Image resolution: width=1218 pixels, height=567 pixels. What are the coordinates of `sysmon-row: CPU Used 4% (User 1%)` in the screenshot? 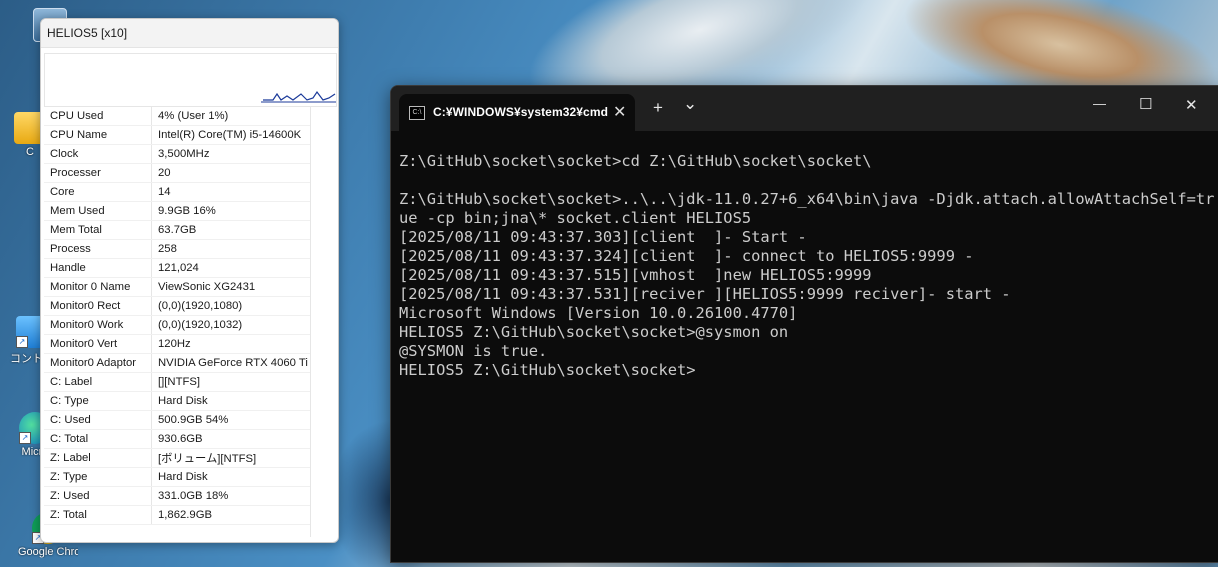 It's located at (177, 116).